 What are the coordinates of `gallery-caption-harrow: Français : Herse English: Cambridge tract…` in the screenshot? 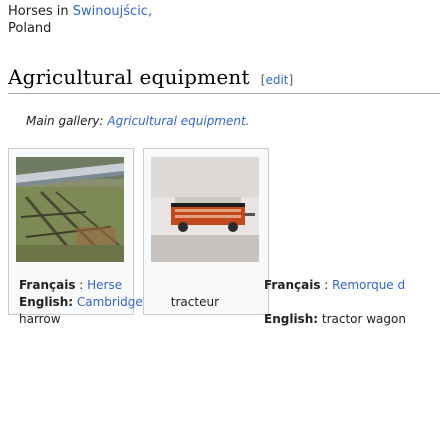 It's located at (119, 302).